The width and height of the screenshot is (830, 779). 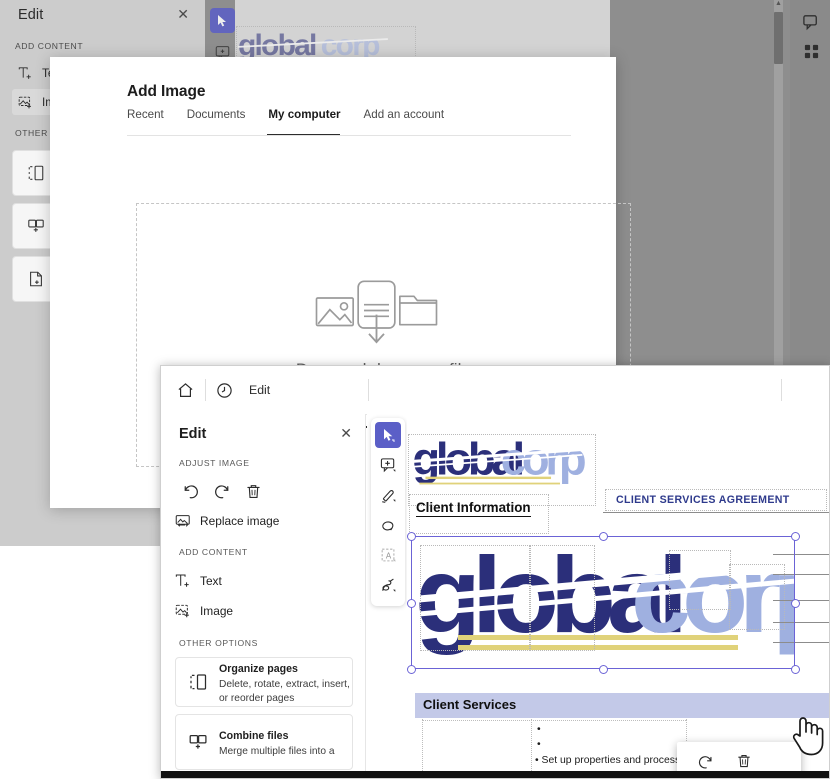 I want to click on file-download-icon, so click(x=376, y=312).